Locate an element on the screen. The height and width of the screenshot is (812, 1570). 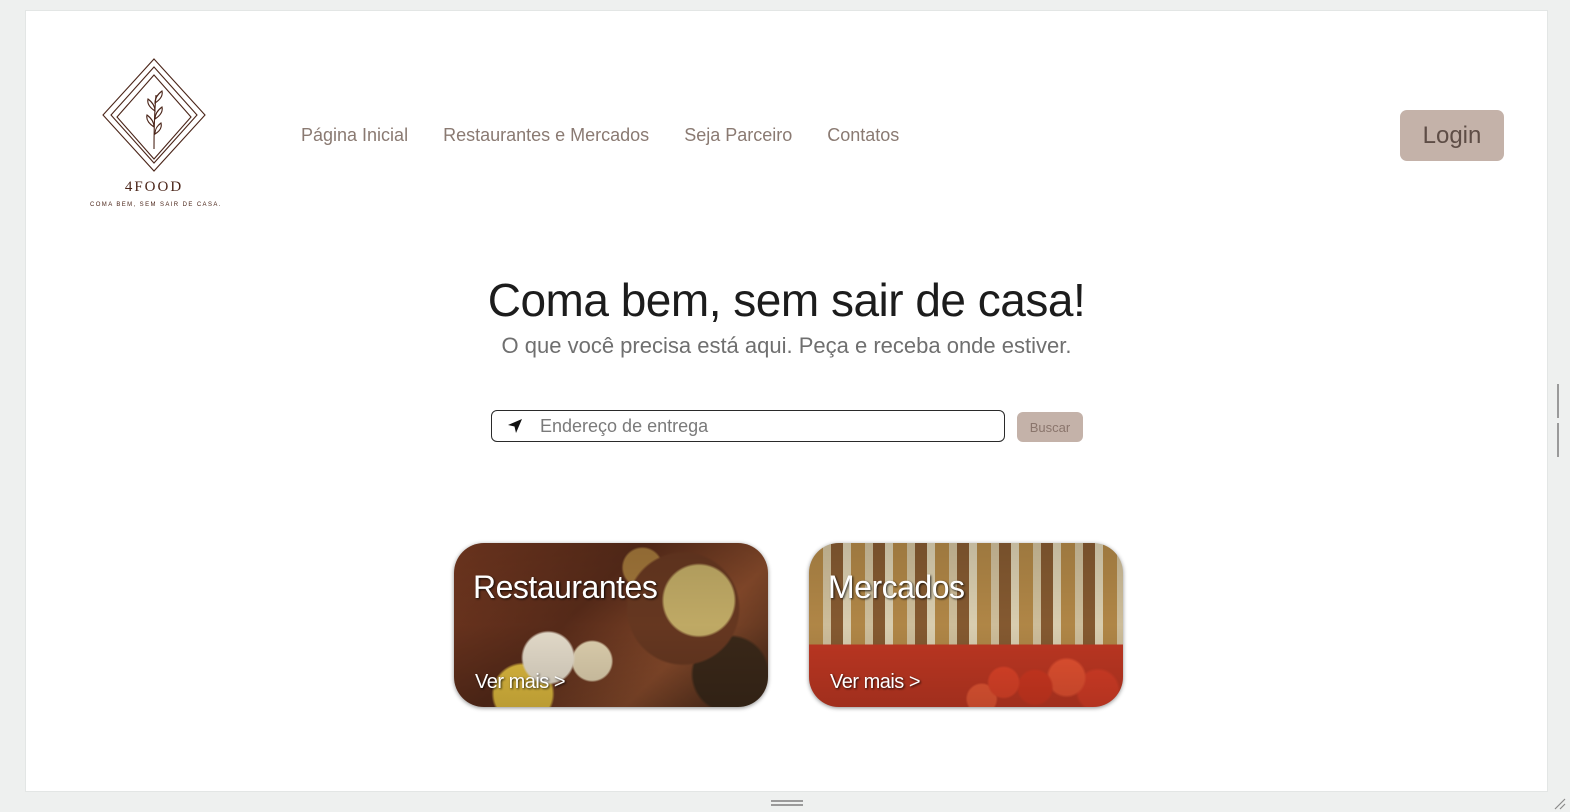
markets-card-title: Mercados is located at coordinates (896, 587).